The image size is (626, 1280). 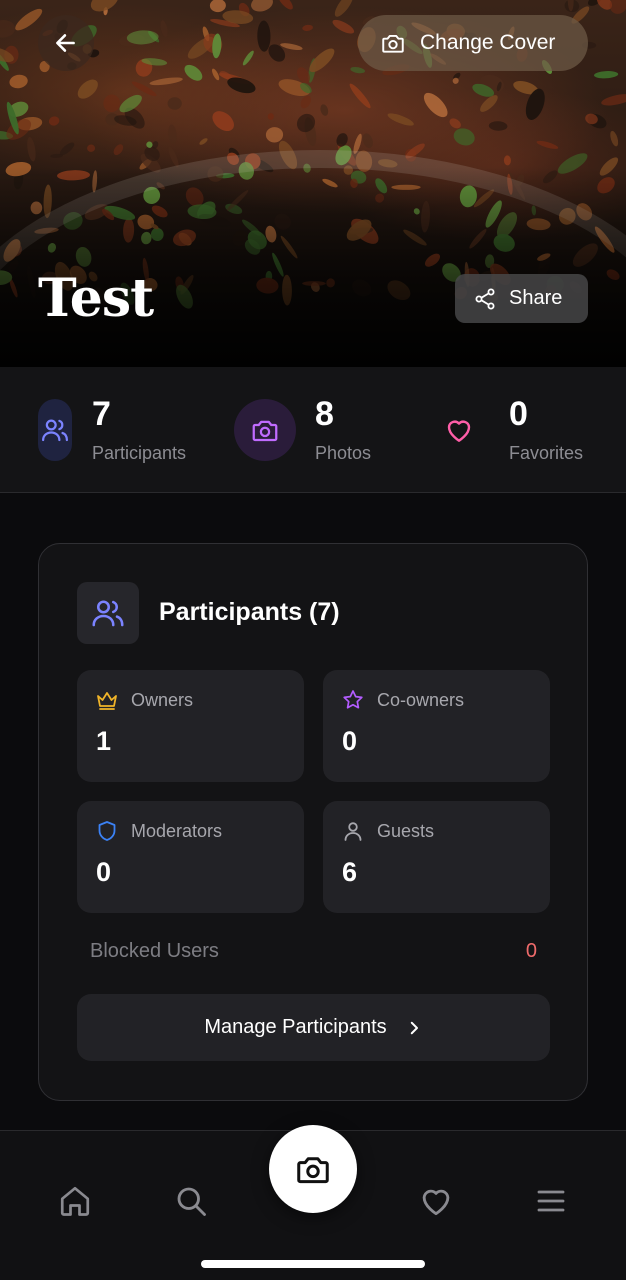 What do you see at coordinates (488, 42) in the screenshot?
I see `change-cover-label: Change Cover` at bounding box center [488, 42].